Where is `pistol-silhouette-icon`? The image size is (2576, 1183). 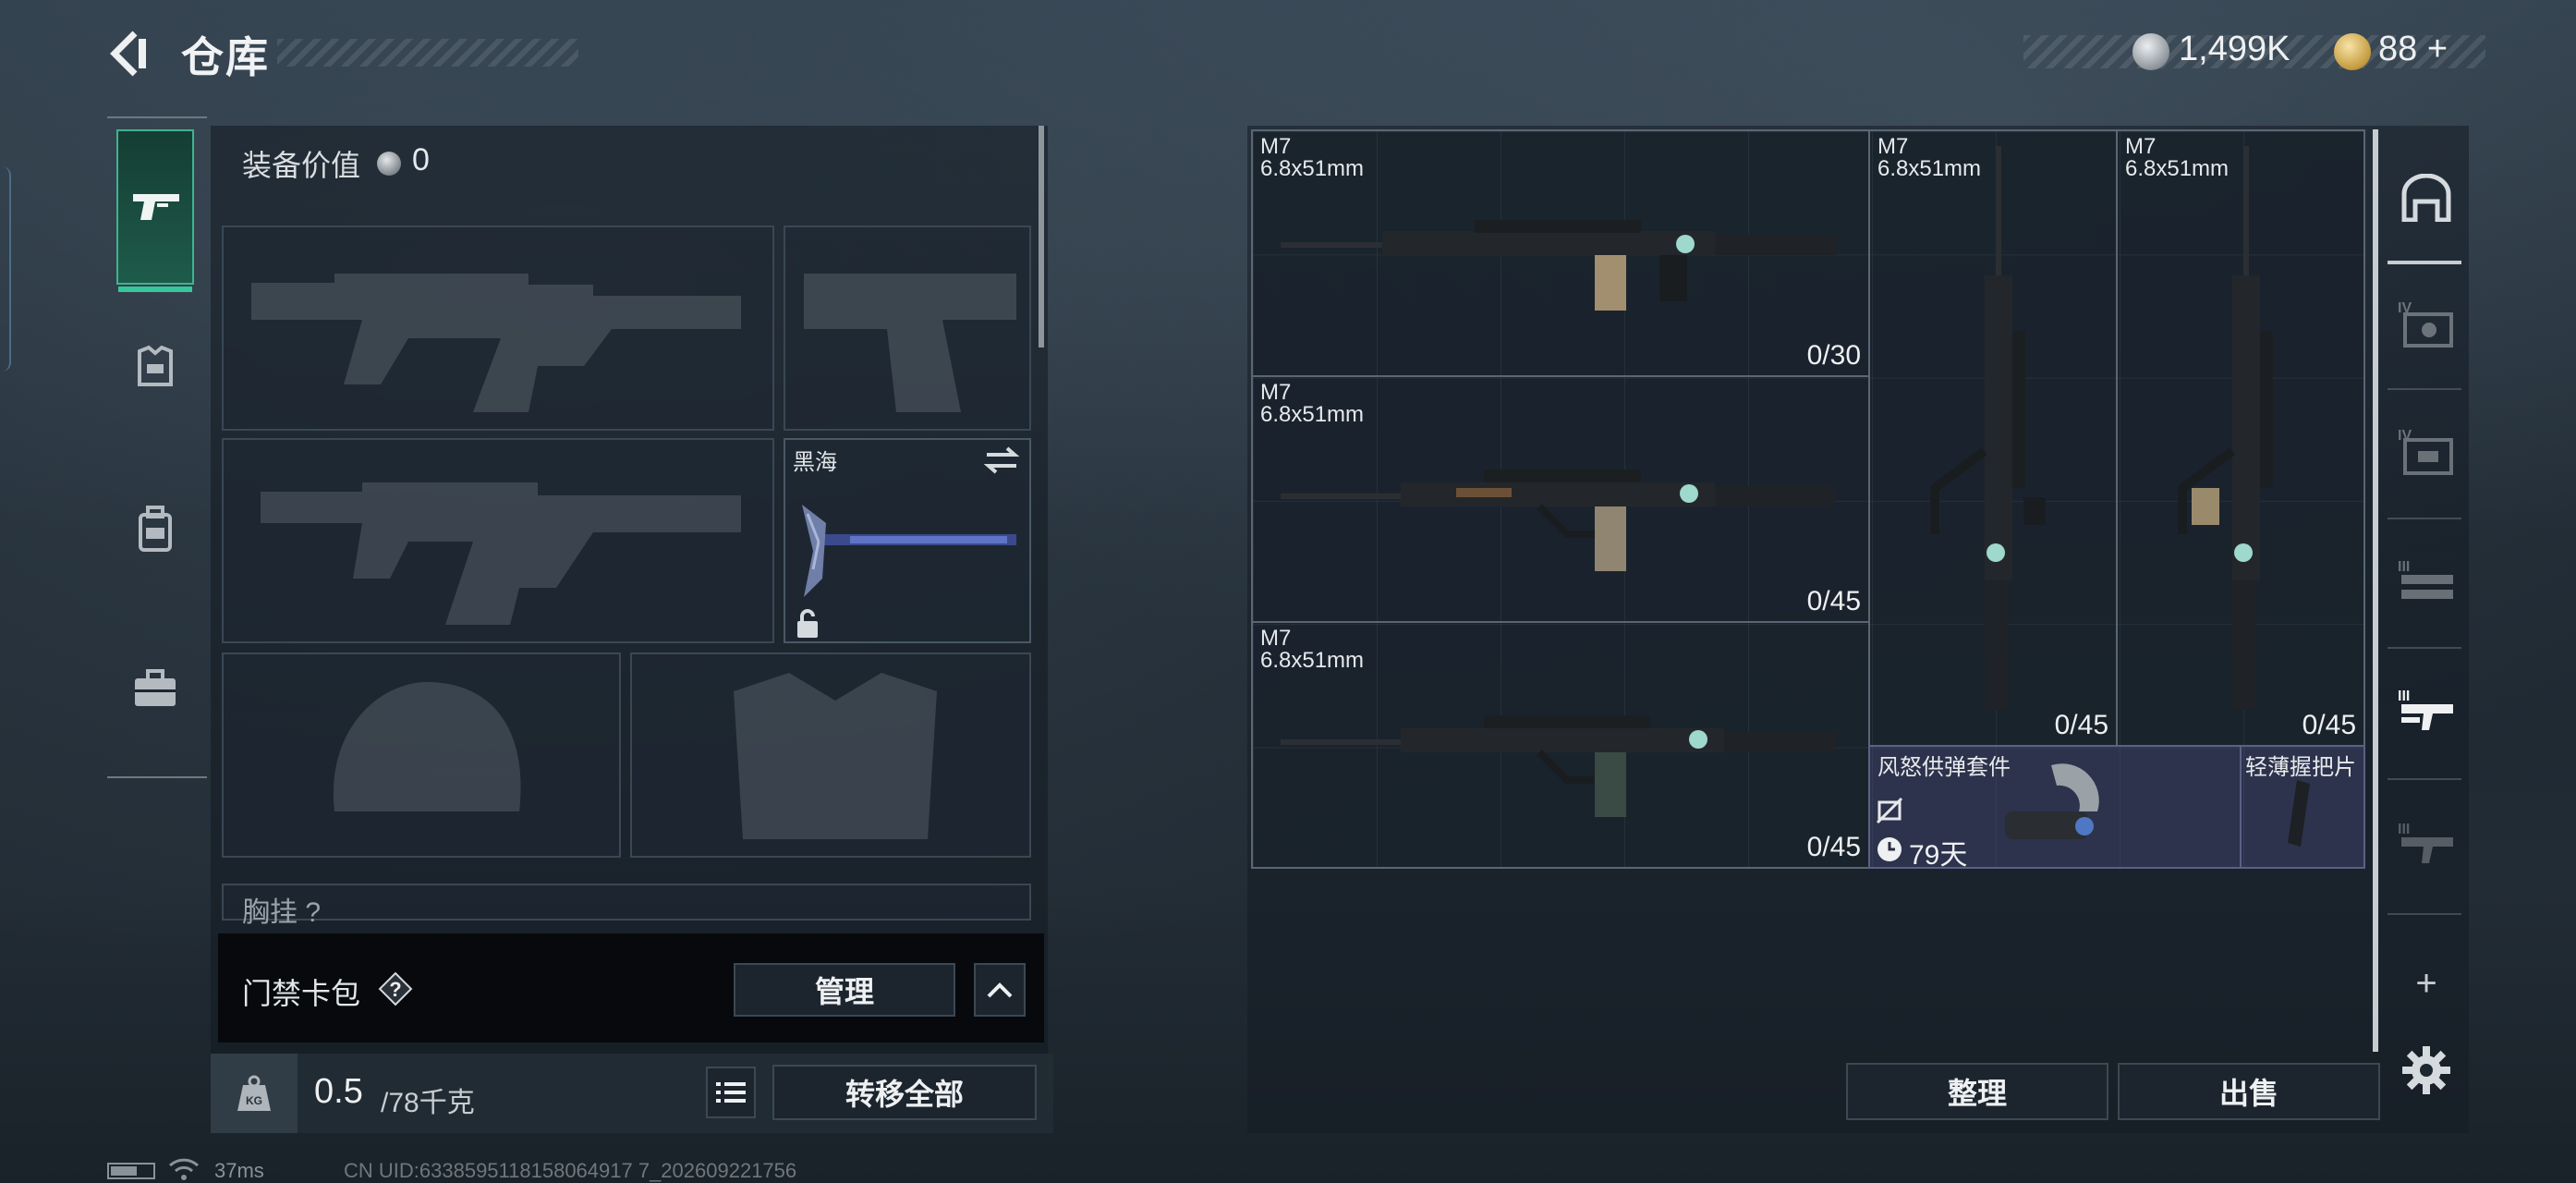 pistol-silhouette-icon is located at coordinates (910, 343).